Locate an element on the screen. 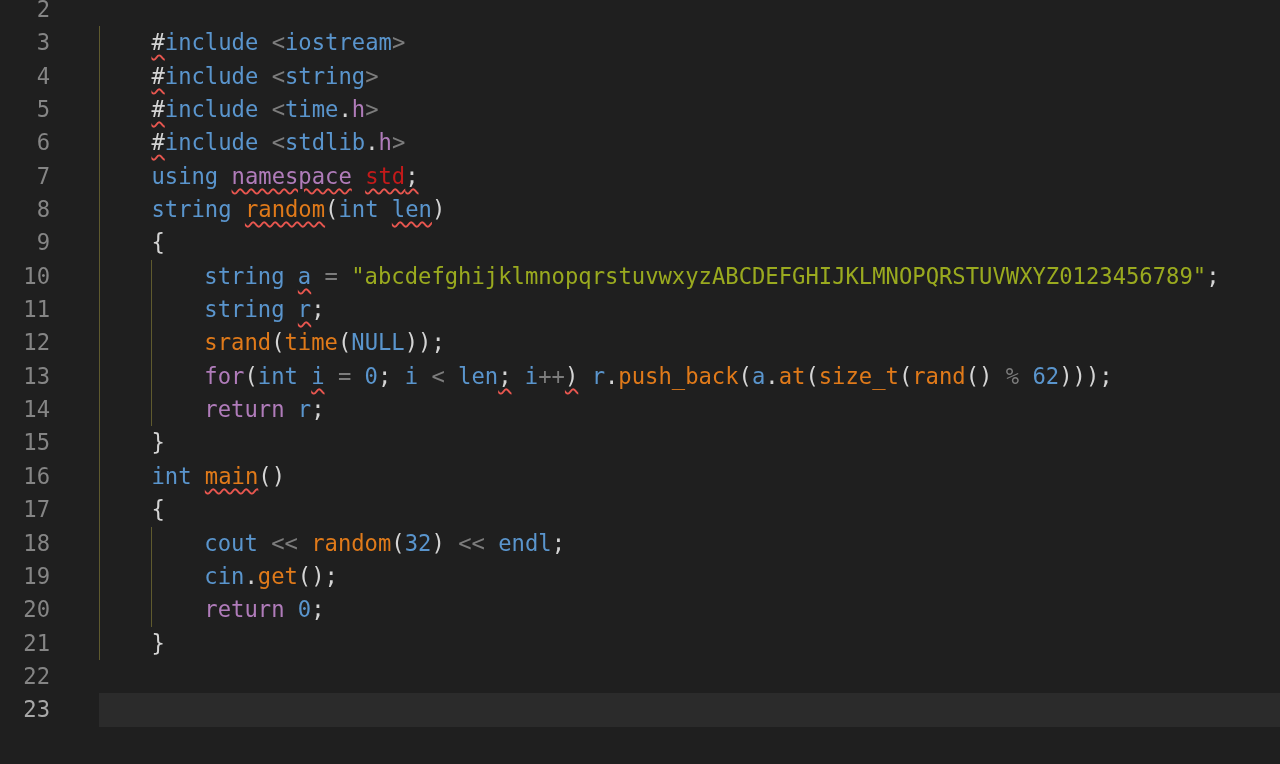 Image resolution: width=1280 pixels, height=764 pixels. code-line: #include <string> is located at coordinates (689, 76).